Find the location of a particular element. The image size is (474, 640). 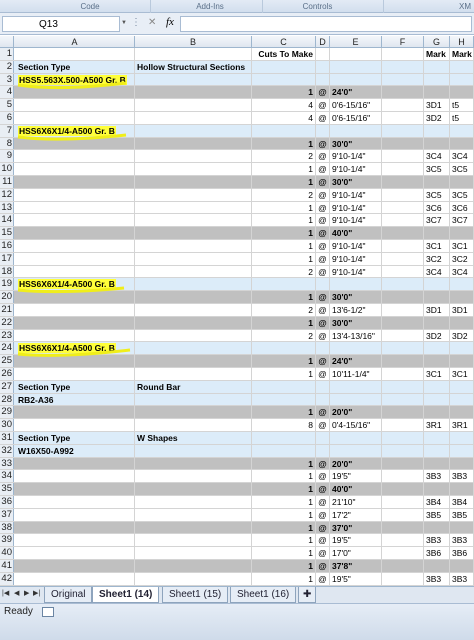

row-header: 2 is located at coordinates (7, 66).